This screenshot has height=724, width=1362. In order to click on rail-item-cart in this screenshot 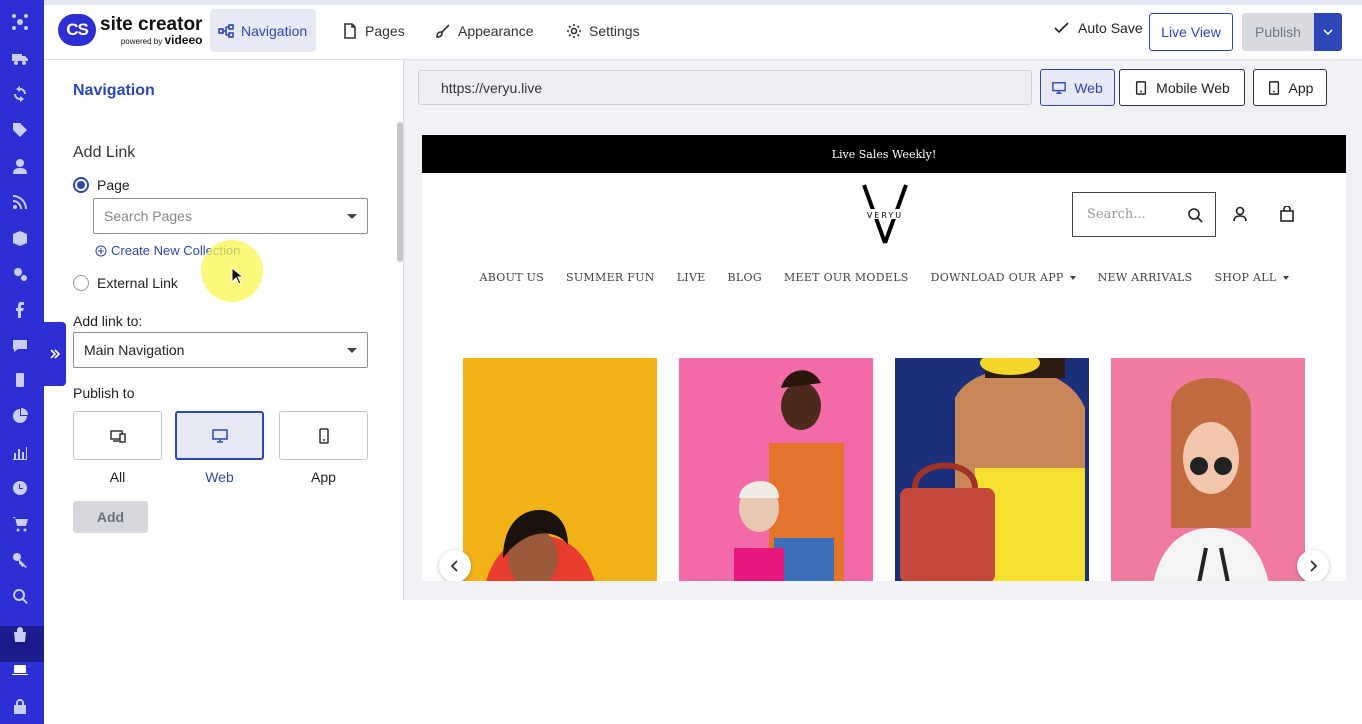, I will do `click(20, 524)`.